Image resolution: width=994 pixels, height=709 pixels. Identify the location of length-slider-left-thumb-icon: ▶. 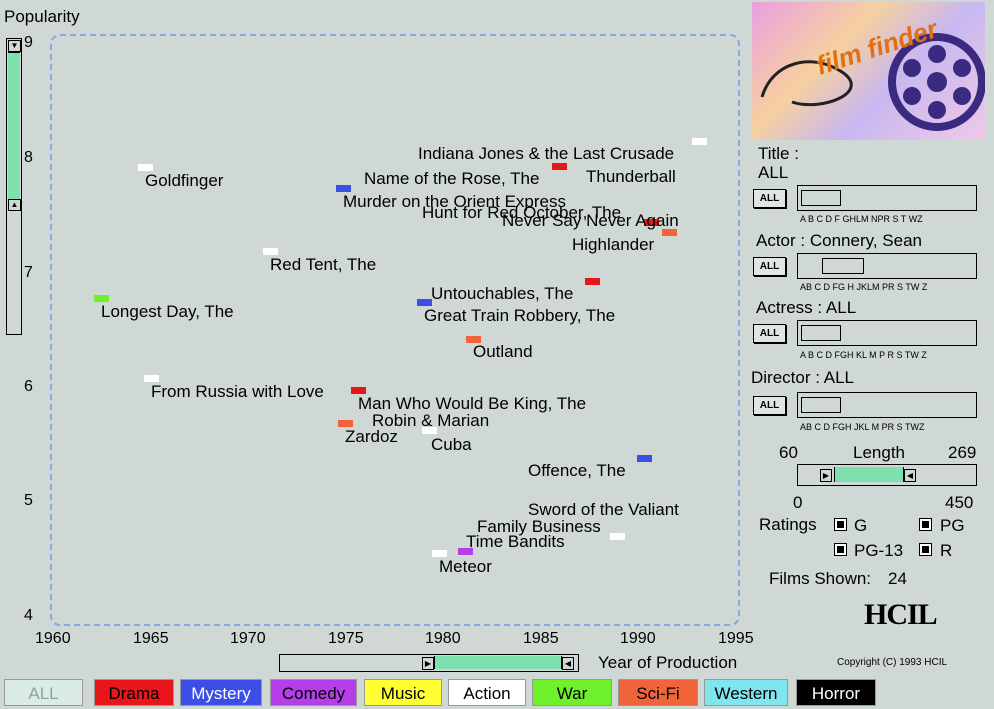
(826, 475).